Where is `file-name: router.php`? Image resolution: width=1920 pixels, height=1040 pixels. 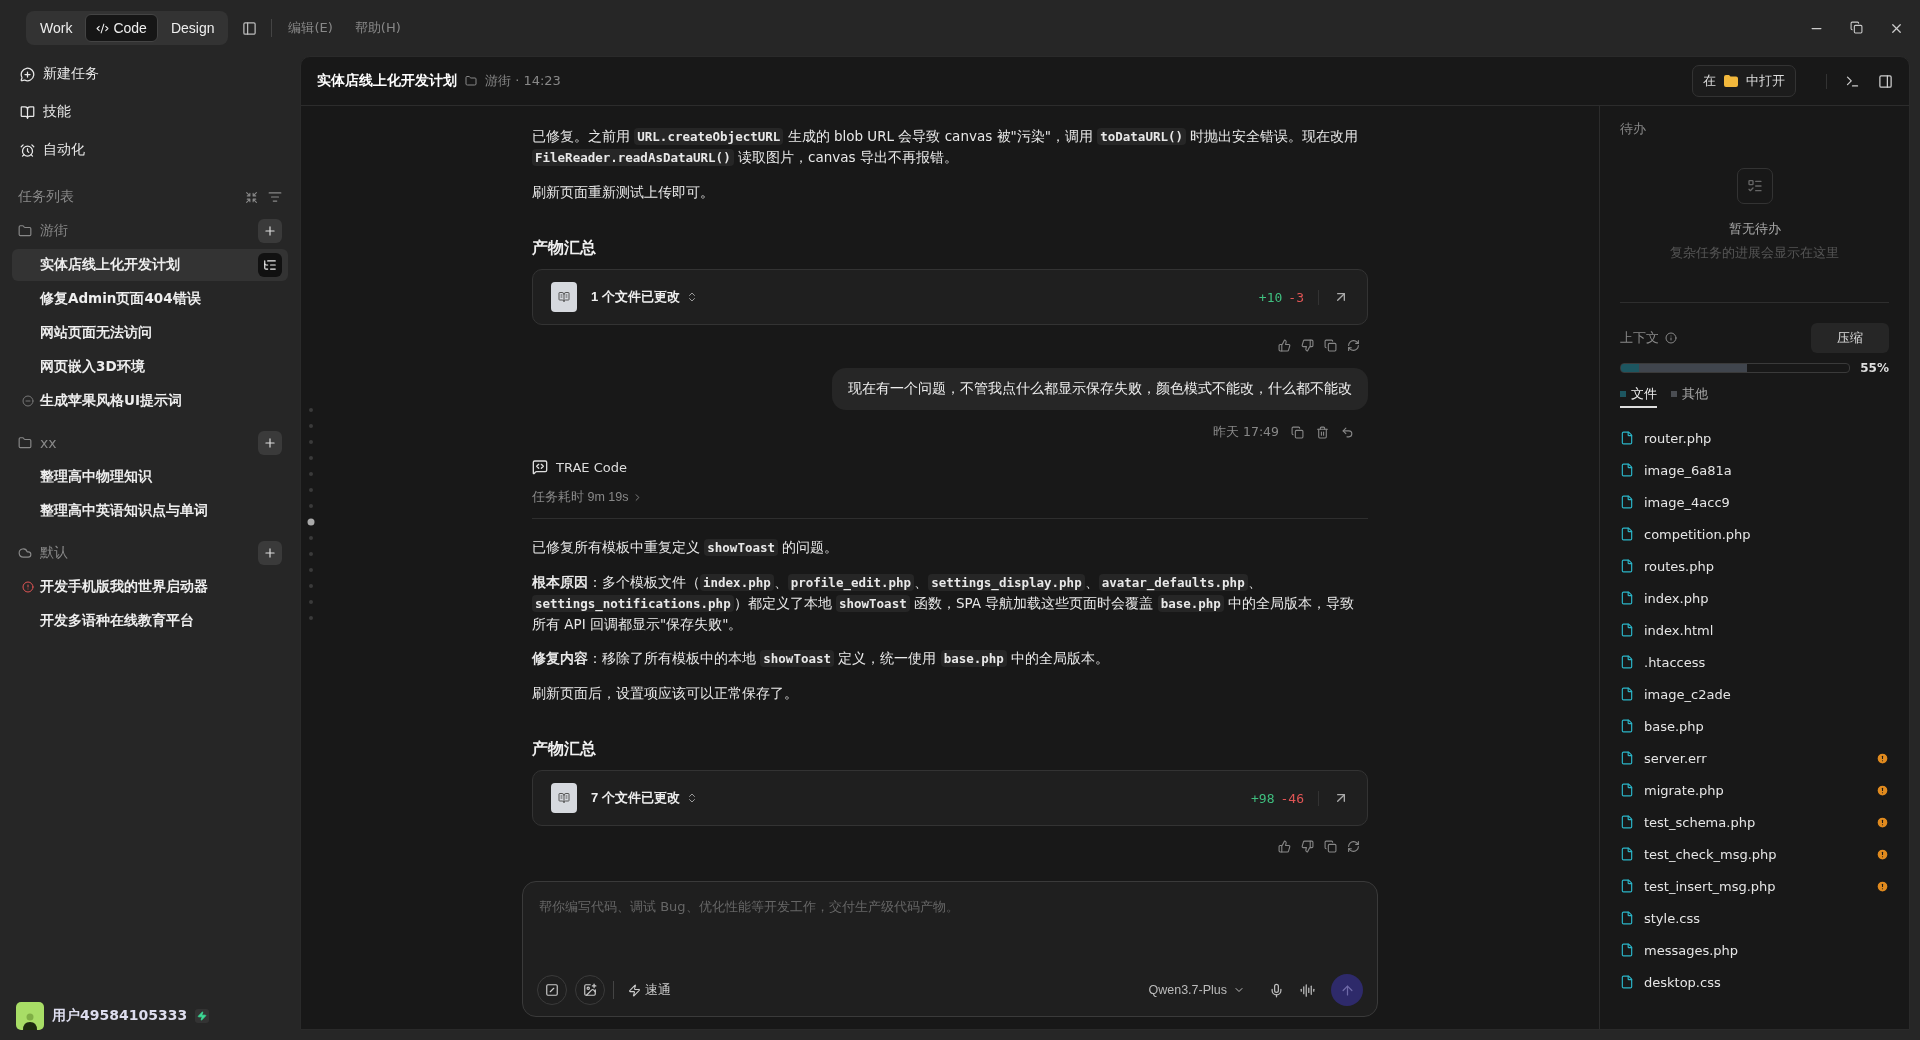 file-name: router.php is located at coordinates (1678, 438).